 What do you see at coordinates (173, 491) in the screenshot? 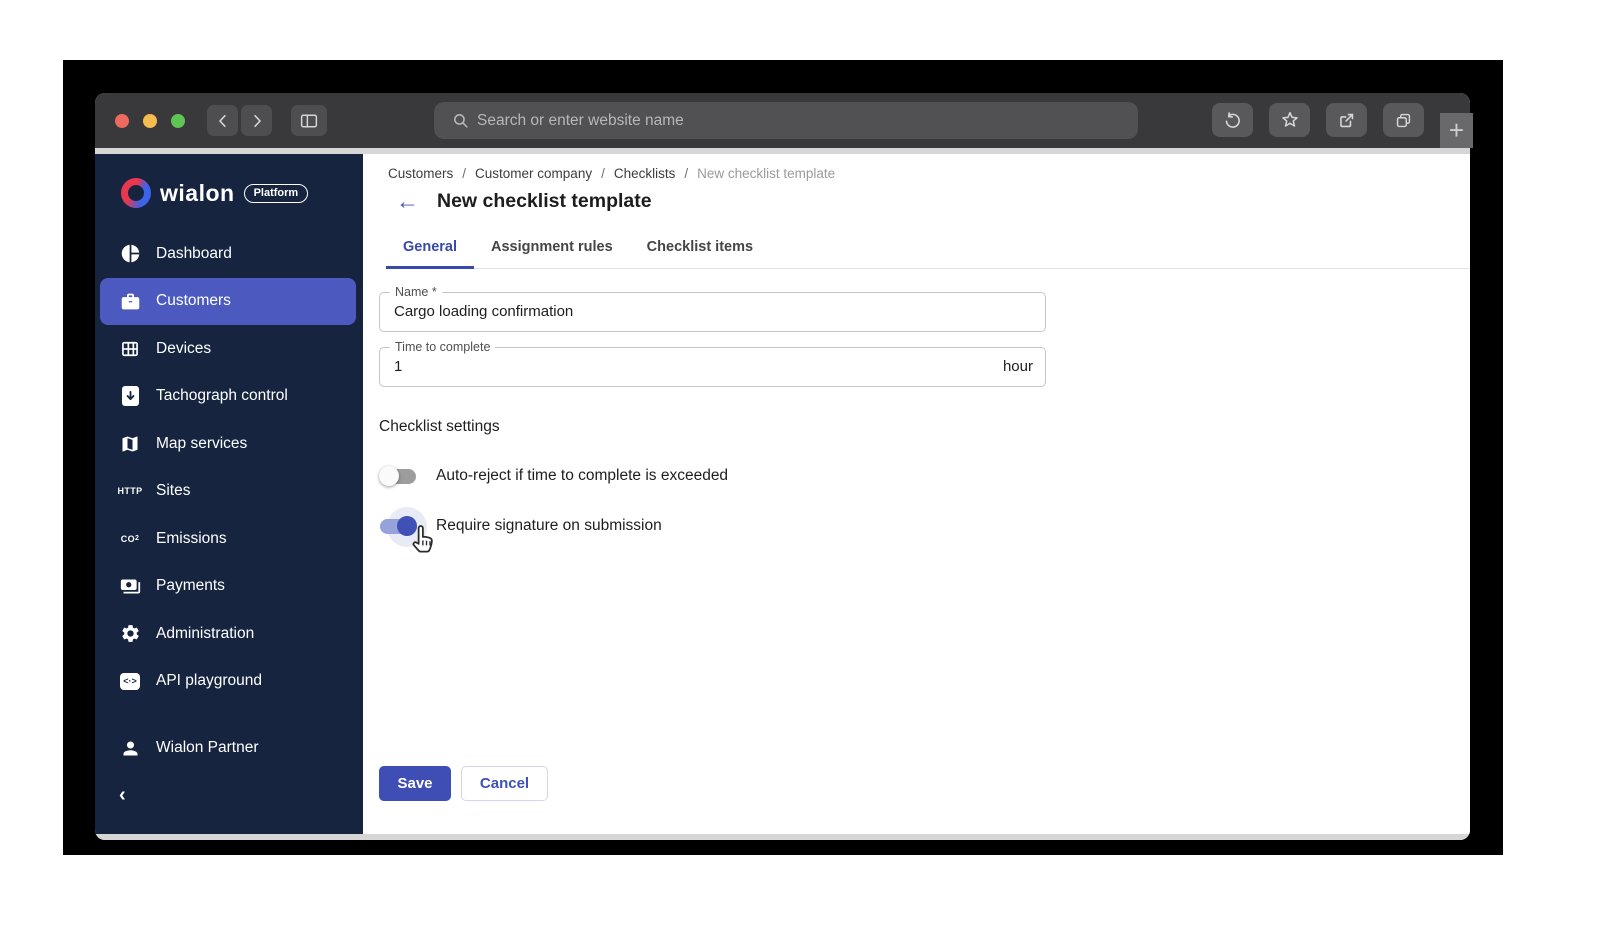
I see `sidebar-item-label: Sites` at bounding box center [173, 491].